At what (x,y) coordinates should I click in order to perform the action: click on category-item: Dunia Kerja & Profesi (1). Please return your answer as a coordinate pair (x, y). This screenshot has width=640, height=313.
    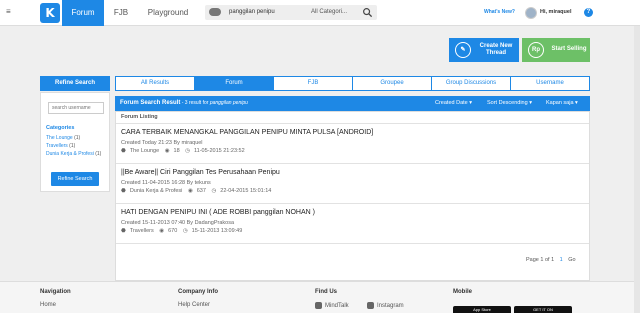
    Looking at the image, I should click on (73, 154).